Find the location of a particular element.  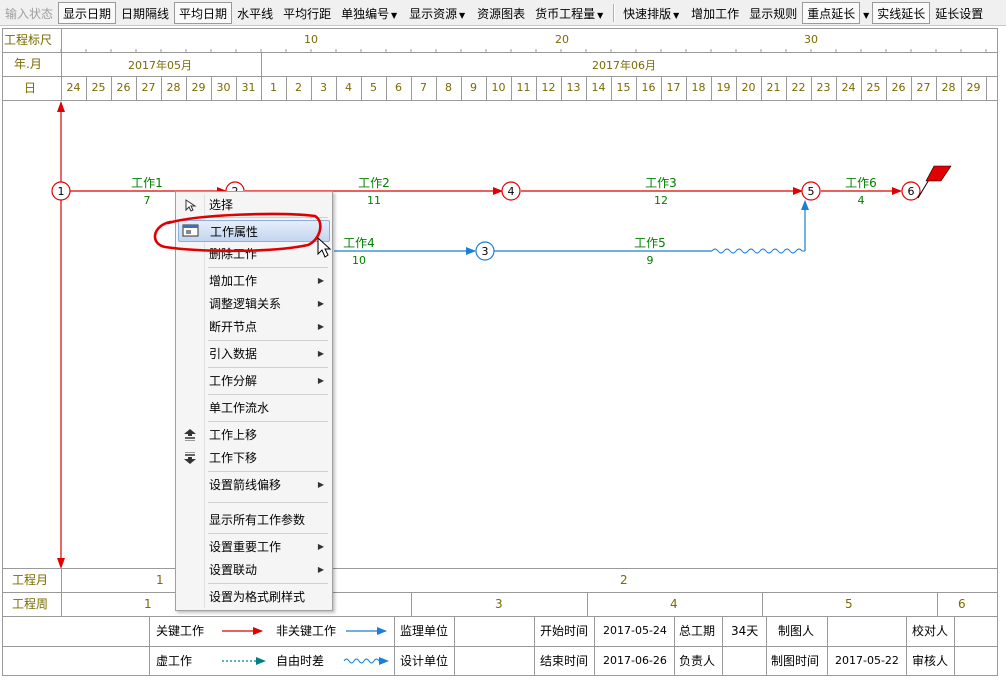

annotation-overlay is located at coordinates (242, 235).